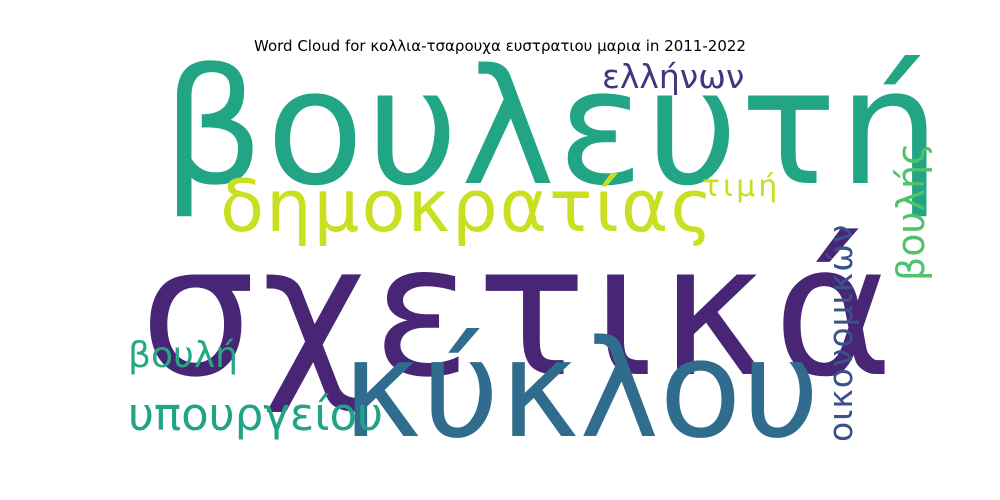 The height and width of the screenshot is (500, 1000). I want to click on word-ellinon: ελλήνων, so click(673, 76).